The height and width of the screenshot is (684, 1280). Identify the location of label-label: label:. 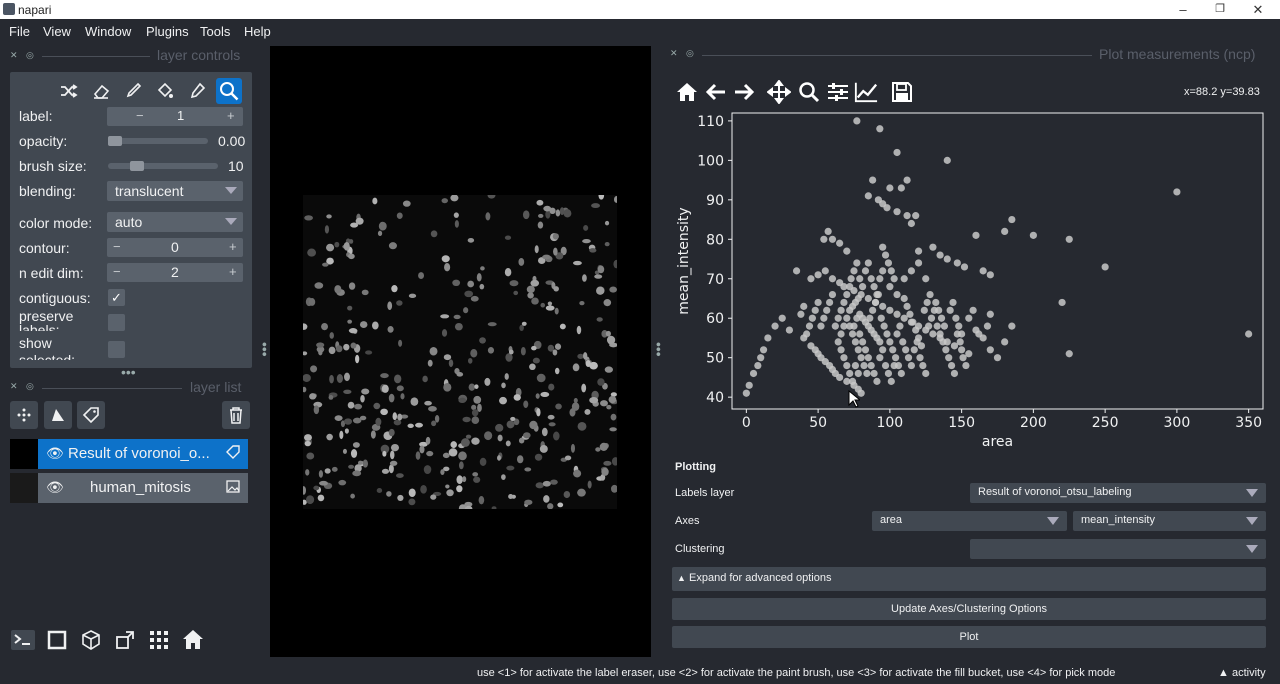
(36, 116).